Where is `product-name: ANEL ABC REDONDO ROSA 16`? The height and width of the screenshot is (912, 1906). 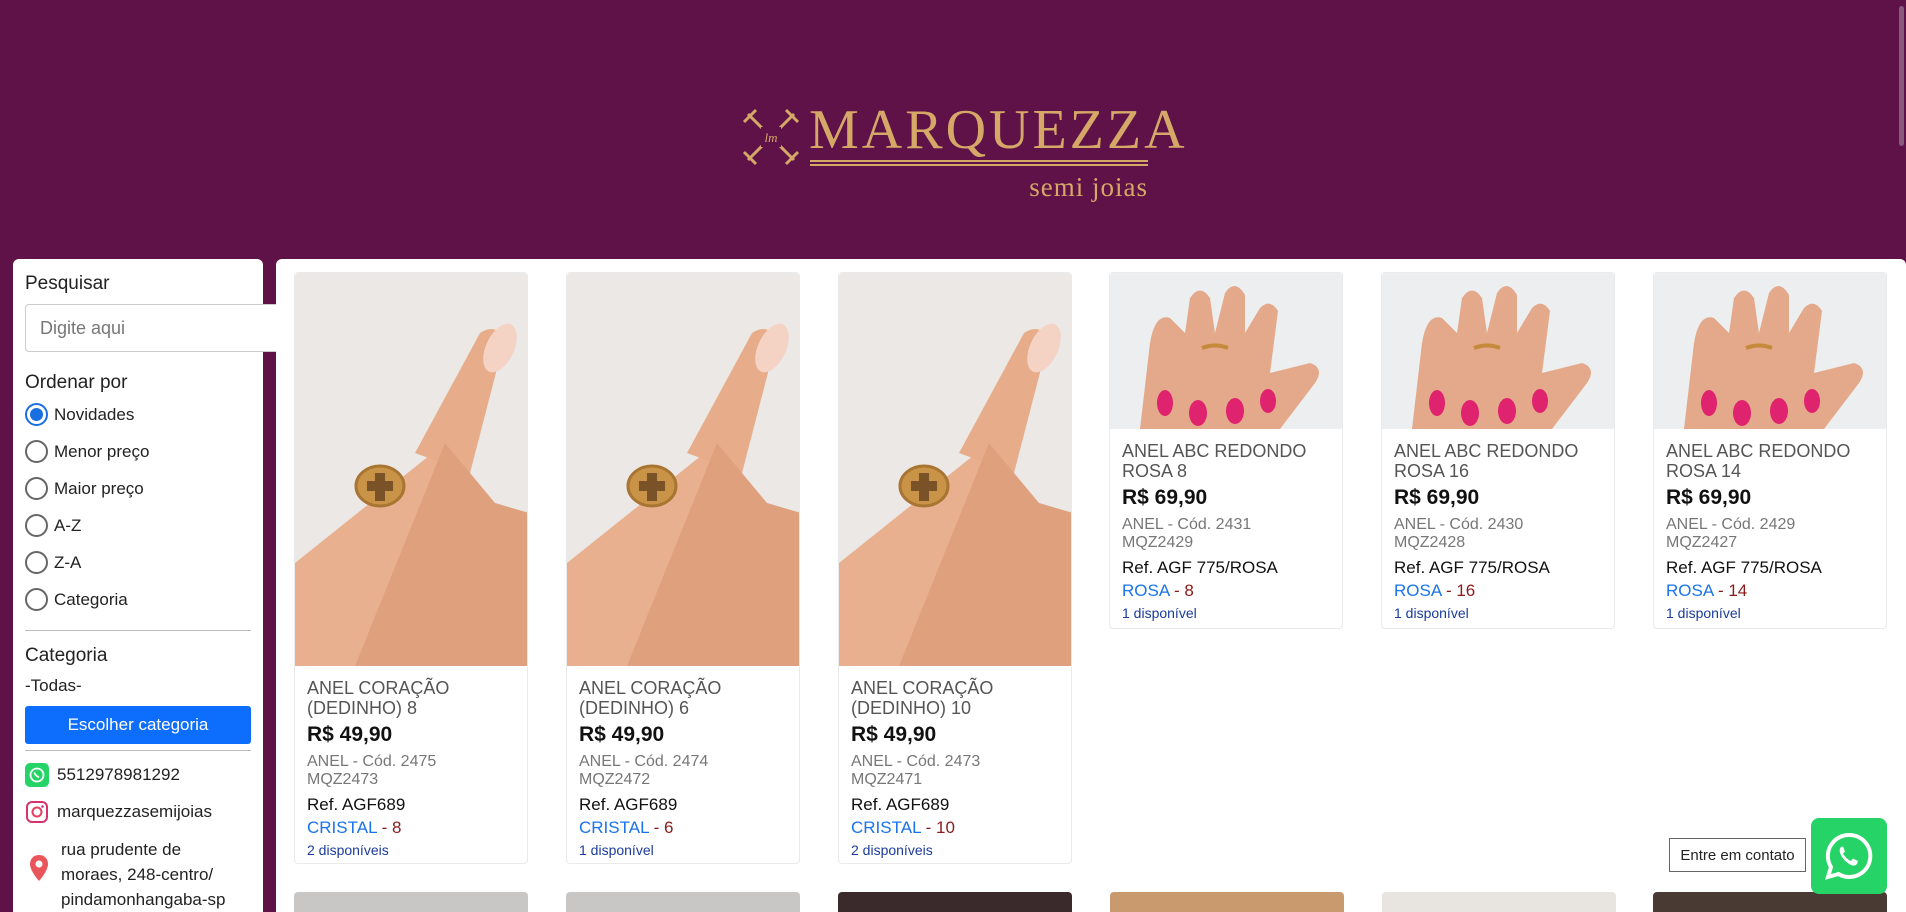
product-name: ANEL ABC REDONDO ROSA 16 is located at coordinates (1498, 461).